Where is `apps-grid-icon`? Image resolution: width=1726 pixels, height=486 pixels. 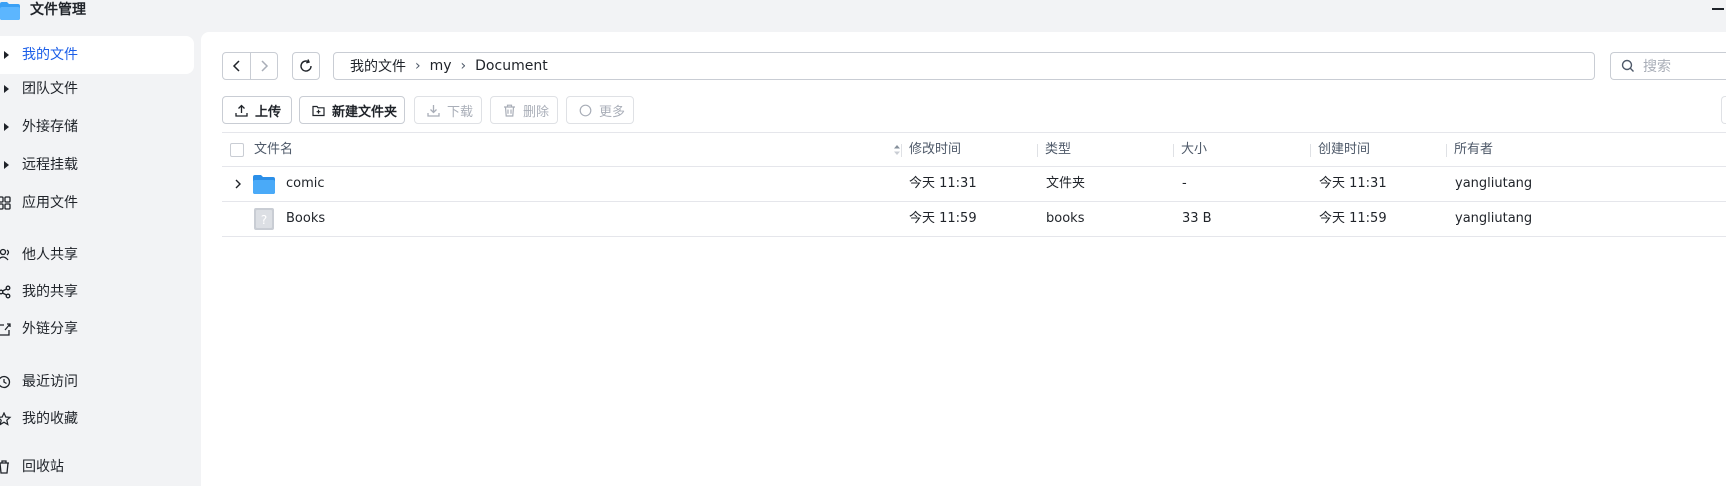 apps-grid-icon is located at coordinates (7, 203).